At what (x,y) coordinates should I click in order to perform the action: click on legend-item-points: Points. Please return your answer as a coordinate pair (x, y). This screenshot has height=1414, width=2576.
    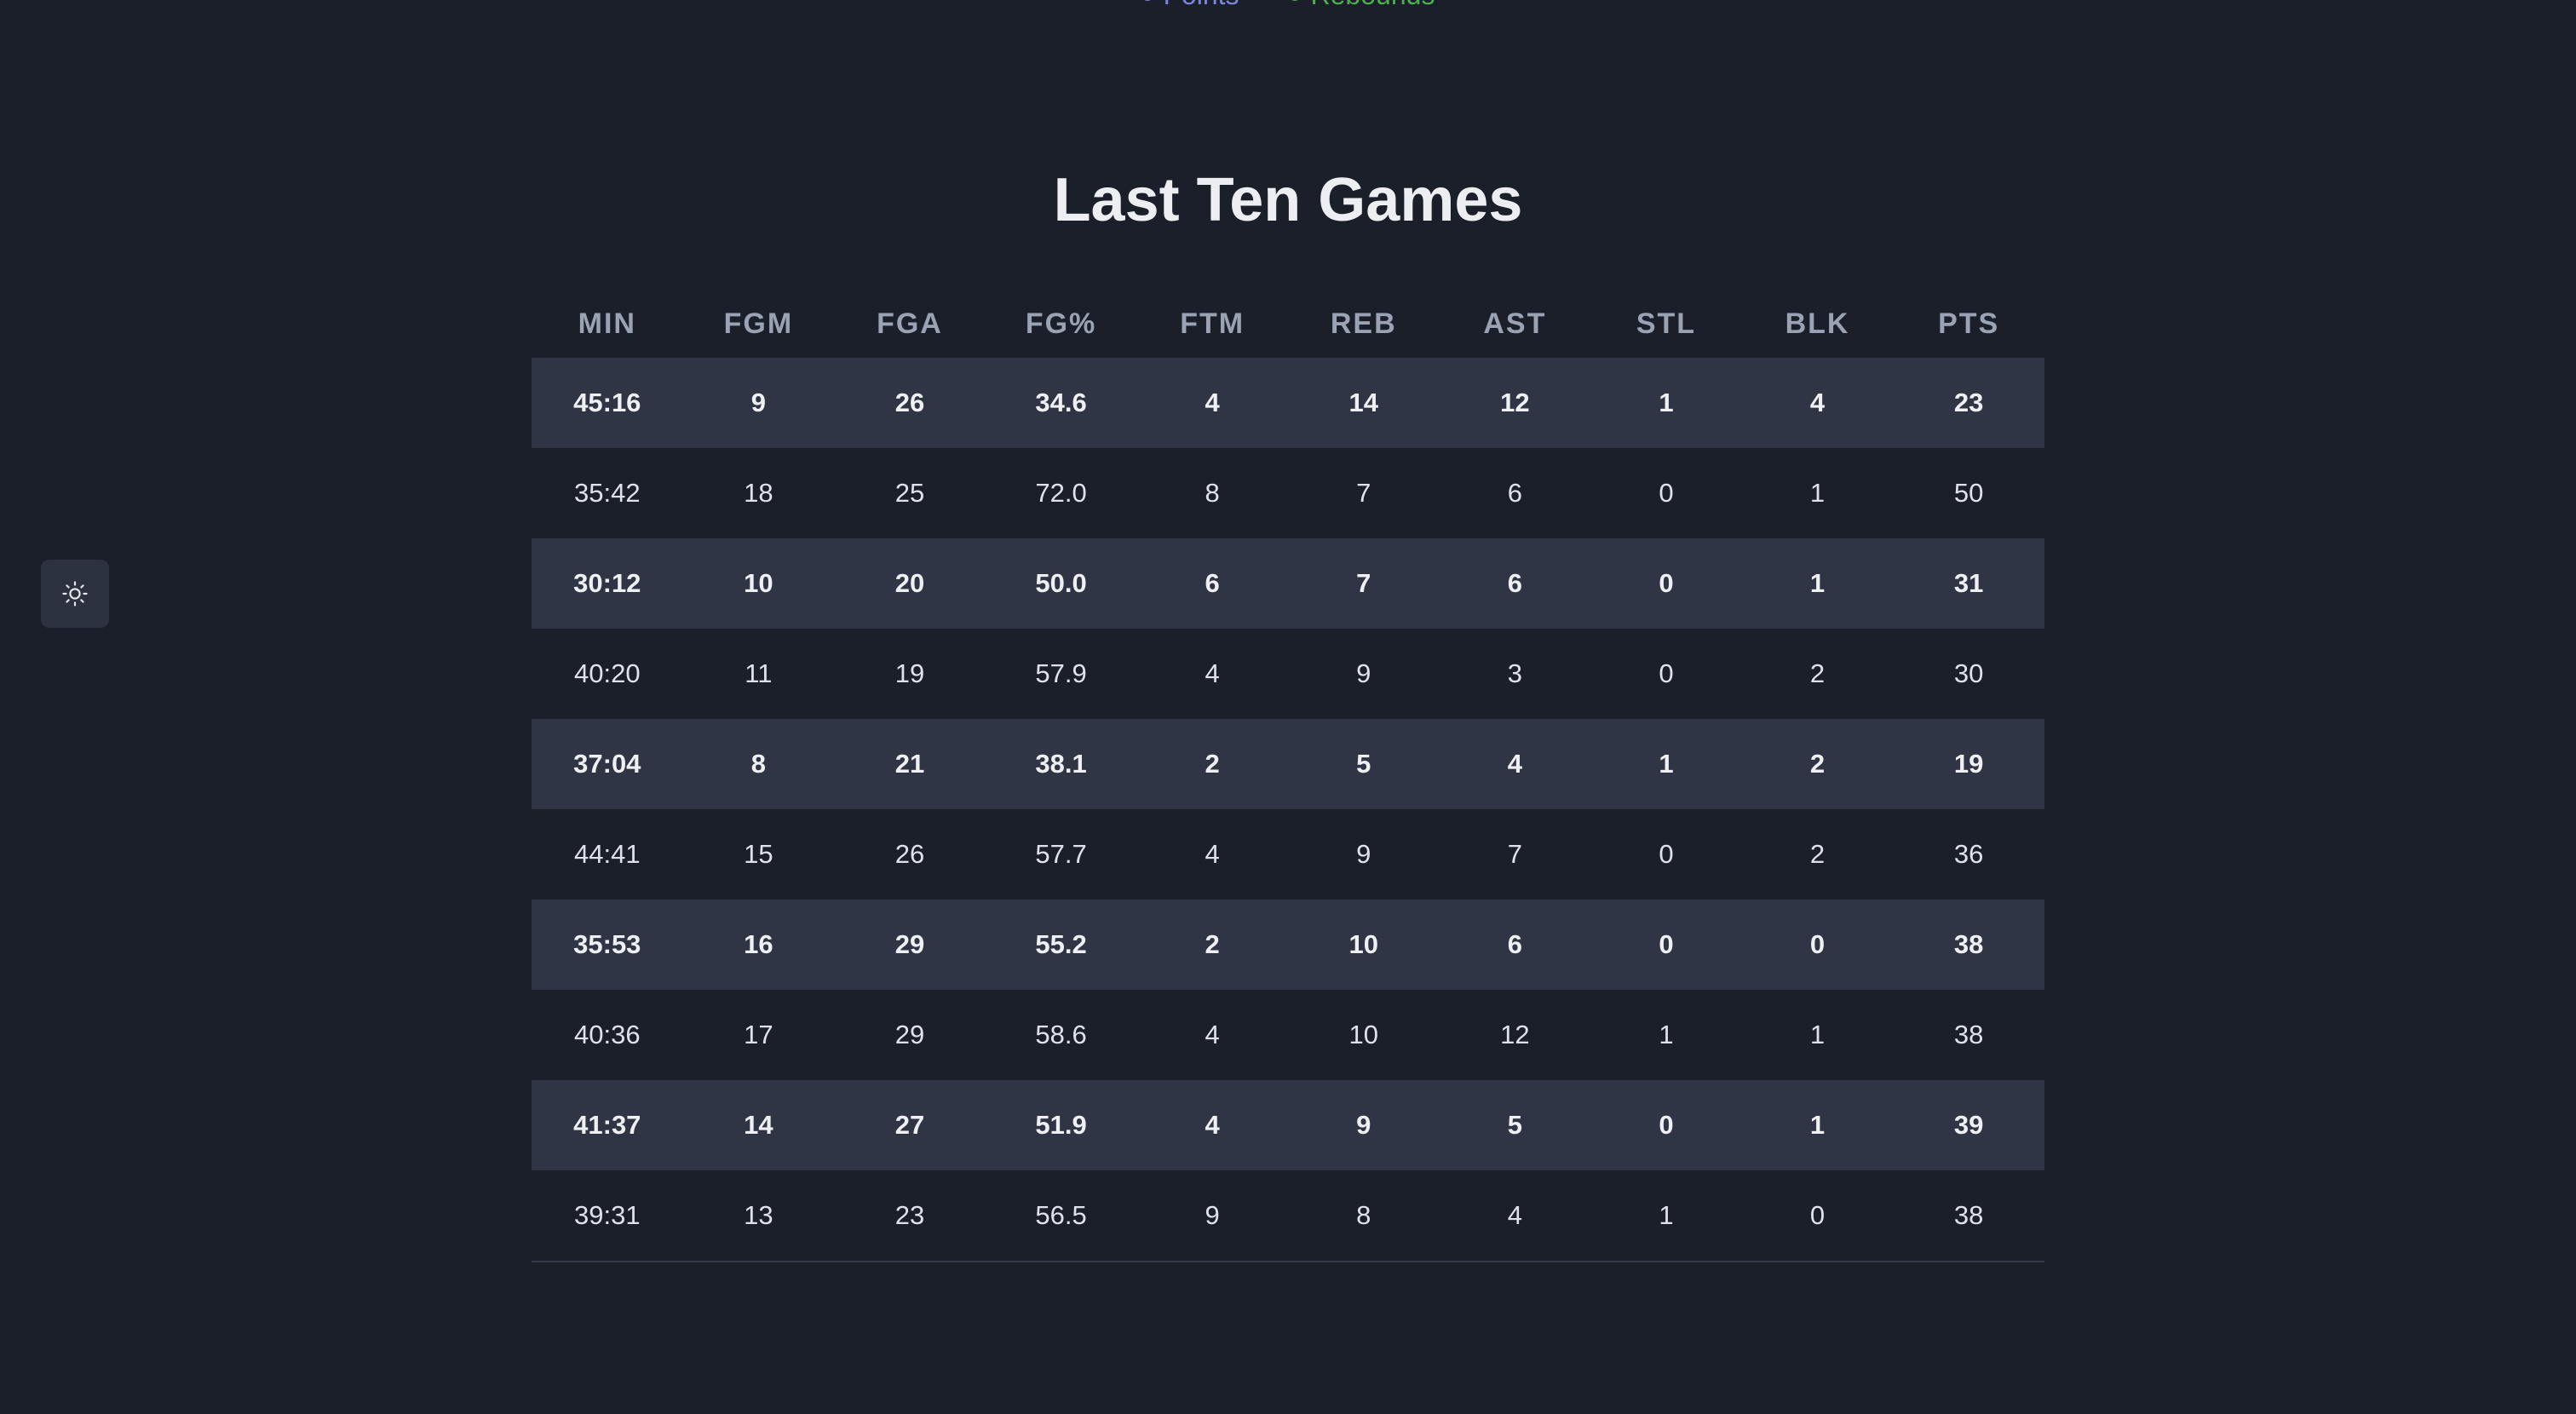
    Looking at the image, I should click on (1190, 4).